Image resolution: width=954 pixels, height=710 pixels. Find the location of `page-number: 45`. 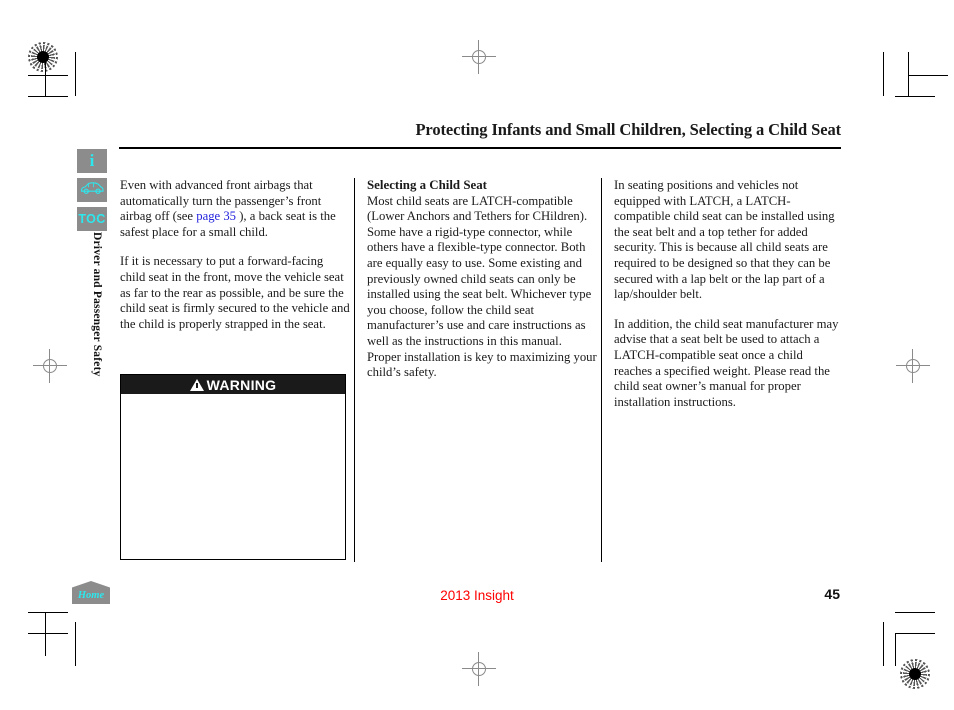

page-number: 45 is located at coordinates (832, 594).